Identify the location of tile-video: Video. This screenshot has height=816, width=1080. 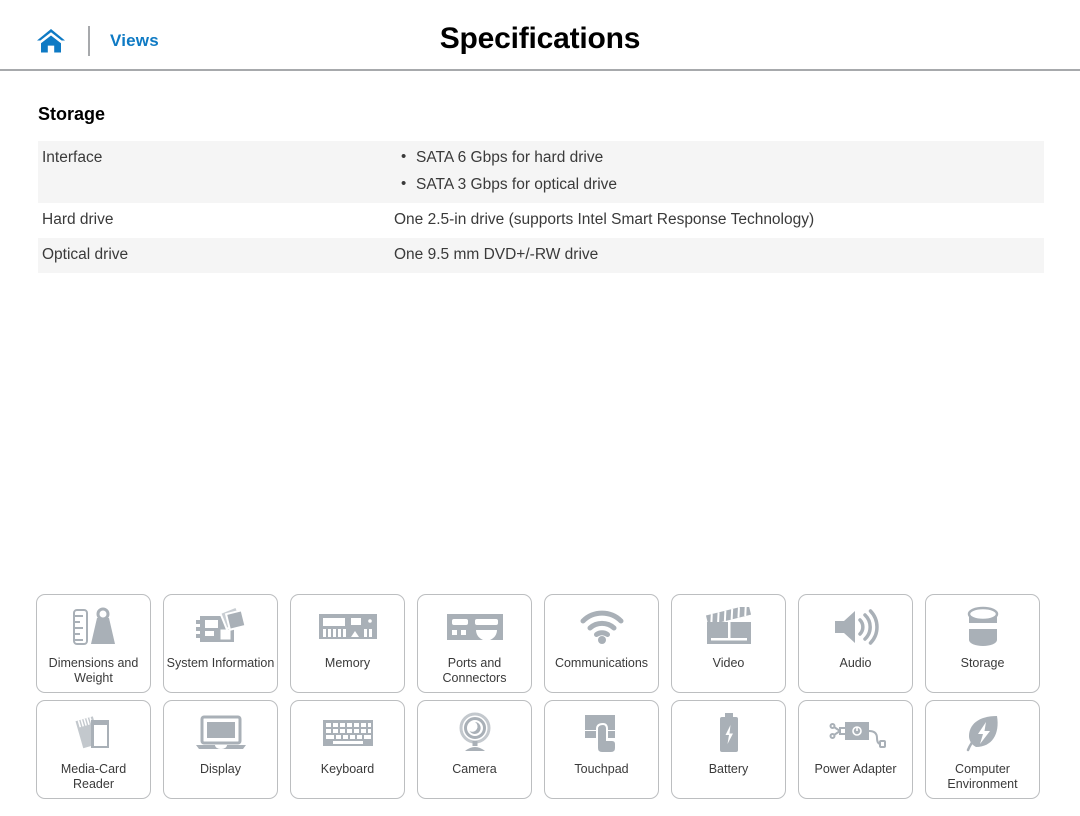
(728, 643).